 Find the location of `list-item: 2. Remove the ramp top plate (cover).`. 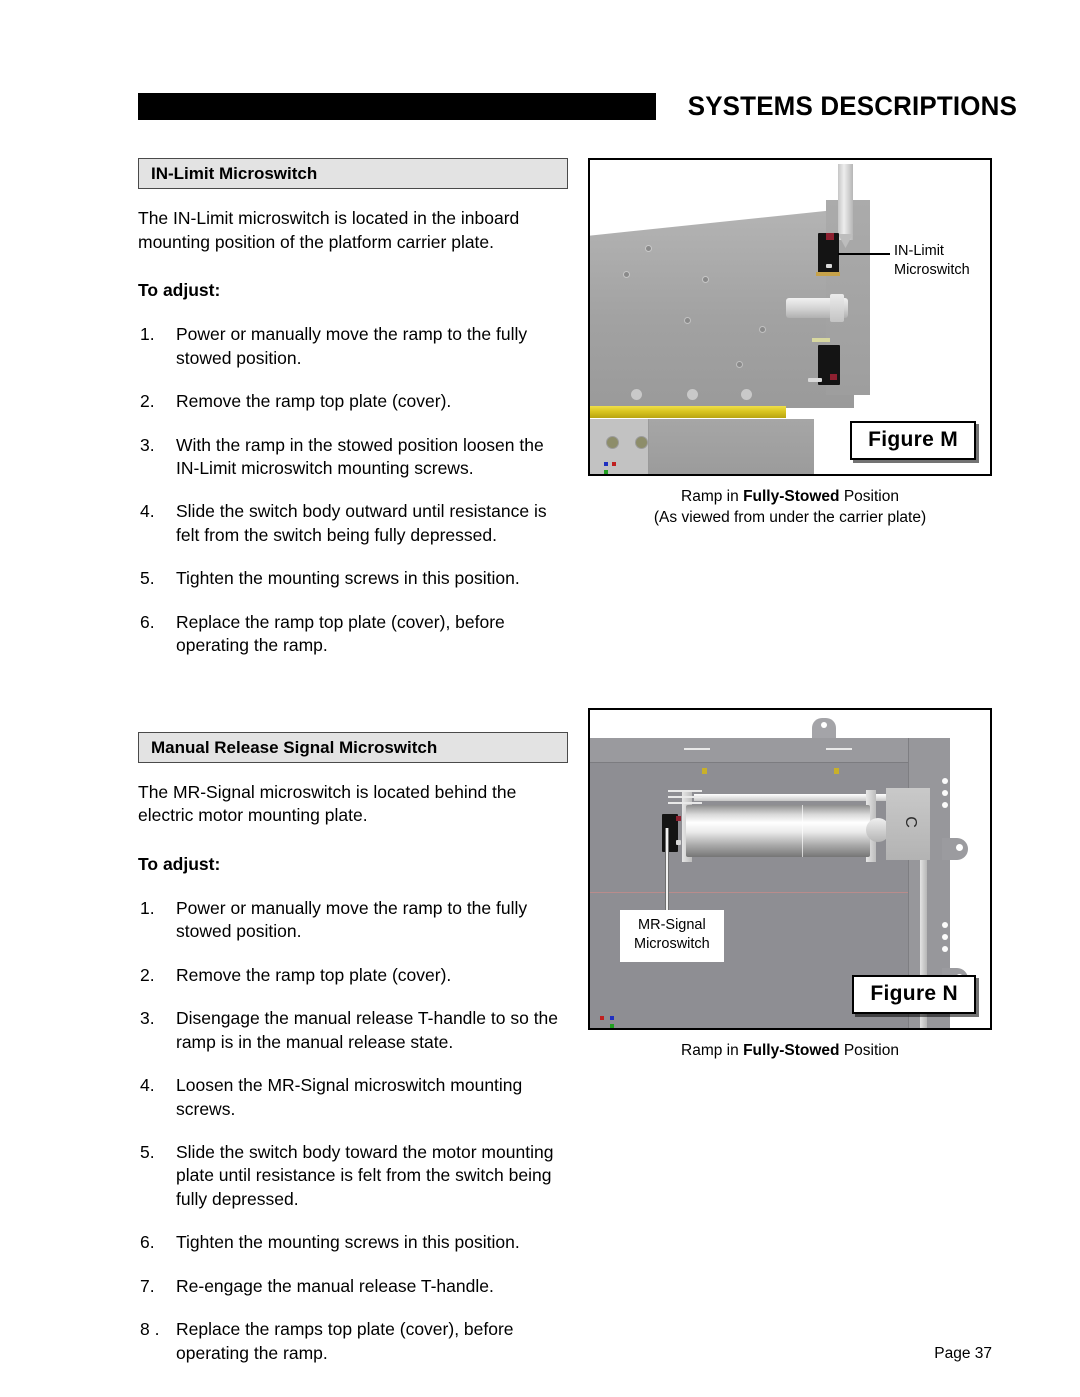

list-item: 2. Remove the ramp top plate (cover). is located at coordinates (353, 975).